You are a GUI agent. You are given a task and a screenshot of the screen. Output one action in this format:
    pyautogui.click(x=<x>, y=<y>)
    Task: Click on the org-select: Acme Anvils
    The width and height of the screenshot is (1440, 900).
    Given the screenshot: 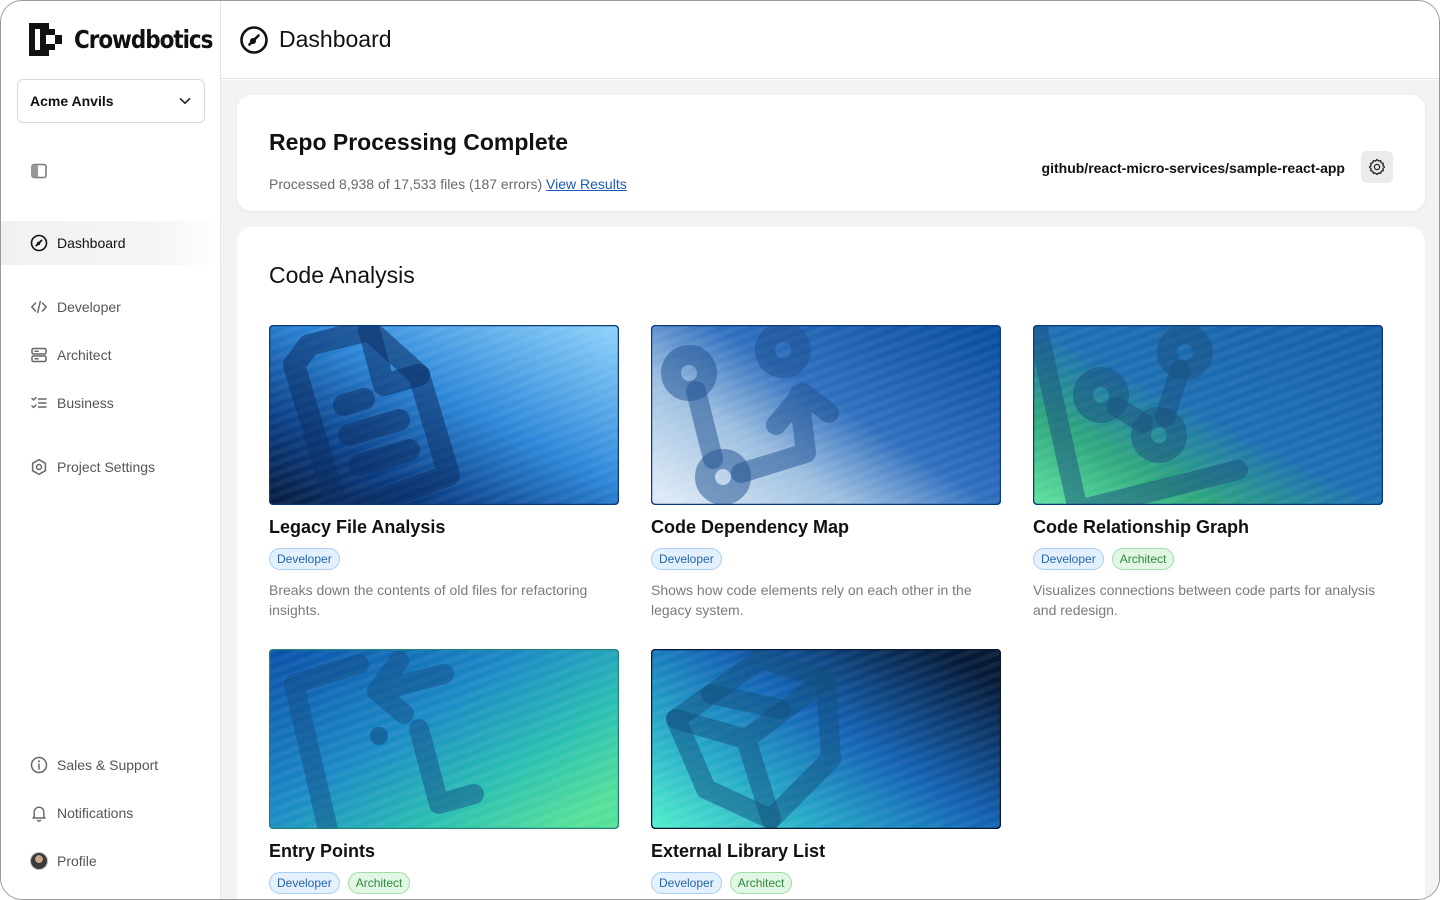 What is the action you would take?
    pyautogui.click(x=111, y=101)
    